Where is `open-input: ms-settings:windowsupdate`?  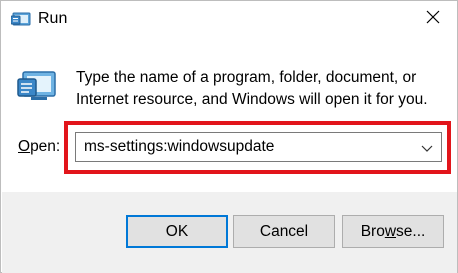 open-input: ms-settings:windowsupdate is located at coordinates (179, 147).